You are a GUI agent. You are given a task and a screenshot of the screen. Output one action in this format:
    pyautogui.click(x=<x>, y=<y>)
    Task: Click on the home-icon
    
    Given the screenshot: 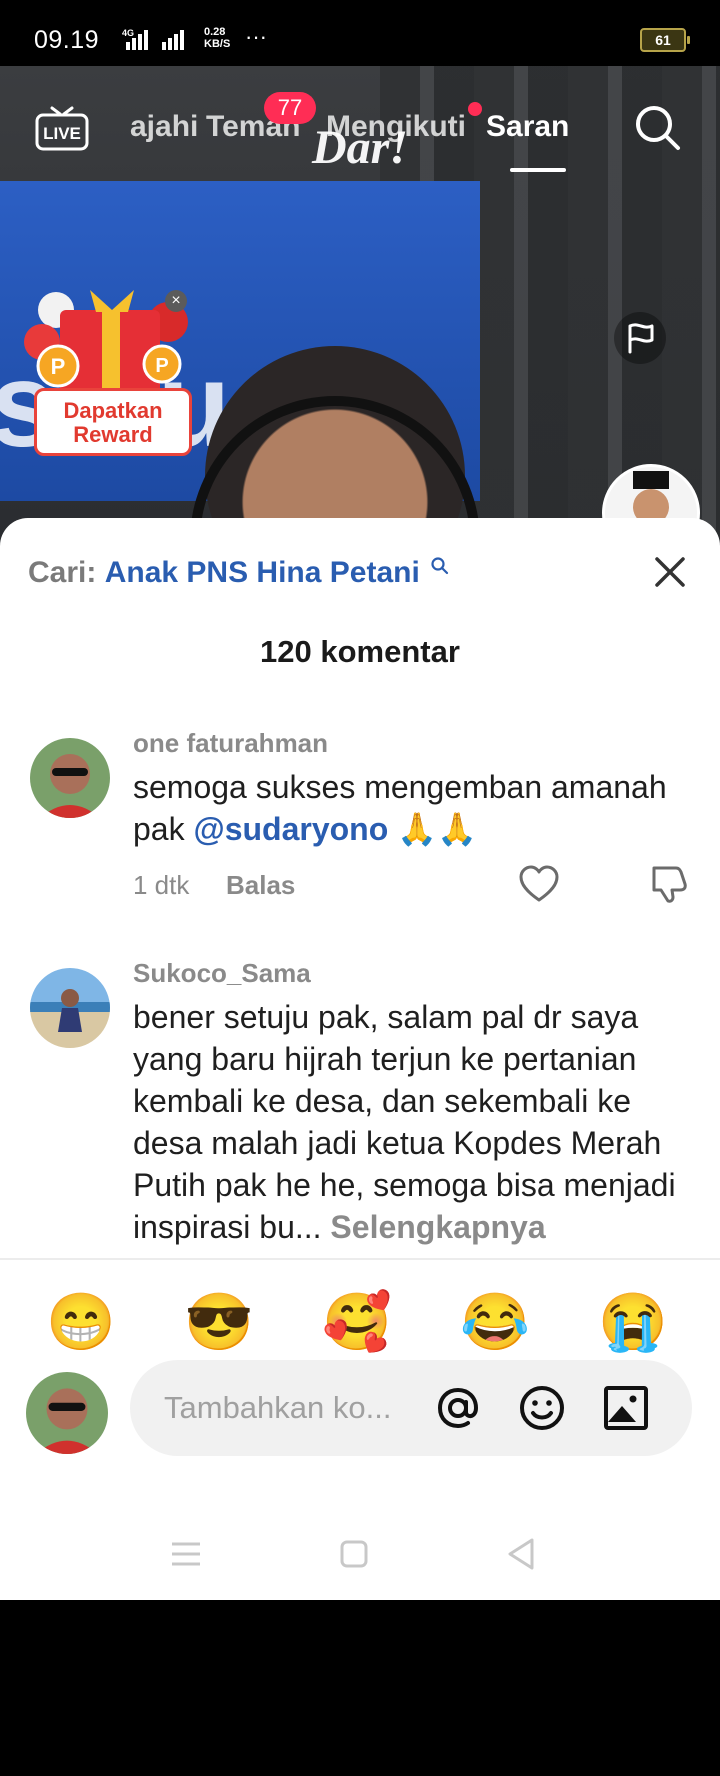 What is the action you would take?
    pyautogui.click(x=354, y=1554)
    